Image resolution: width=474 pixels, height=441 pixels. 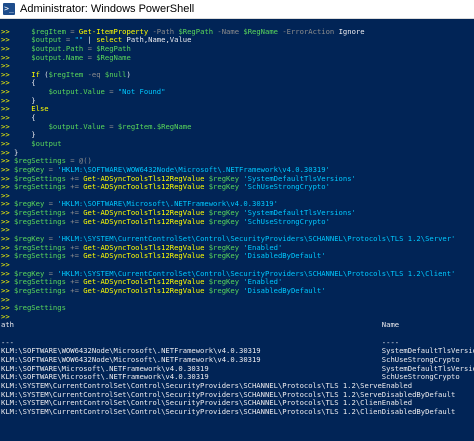 I want to click on window-title: Administrator: Windows PowerShell, so click(x=107, y=9).